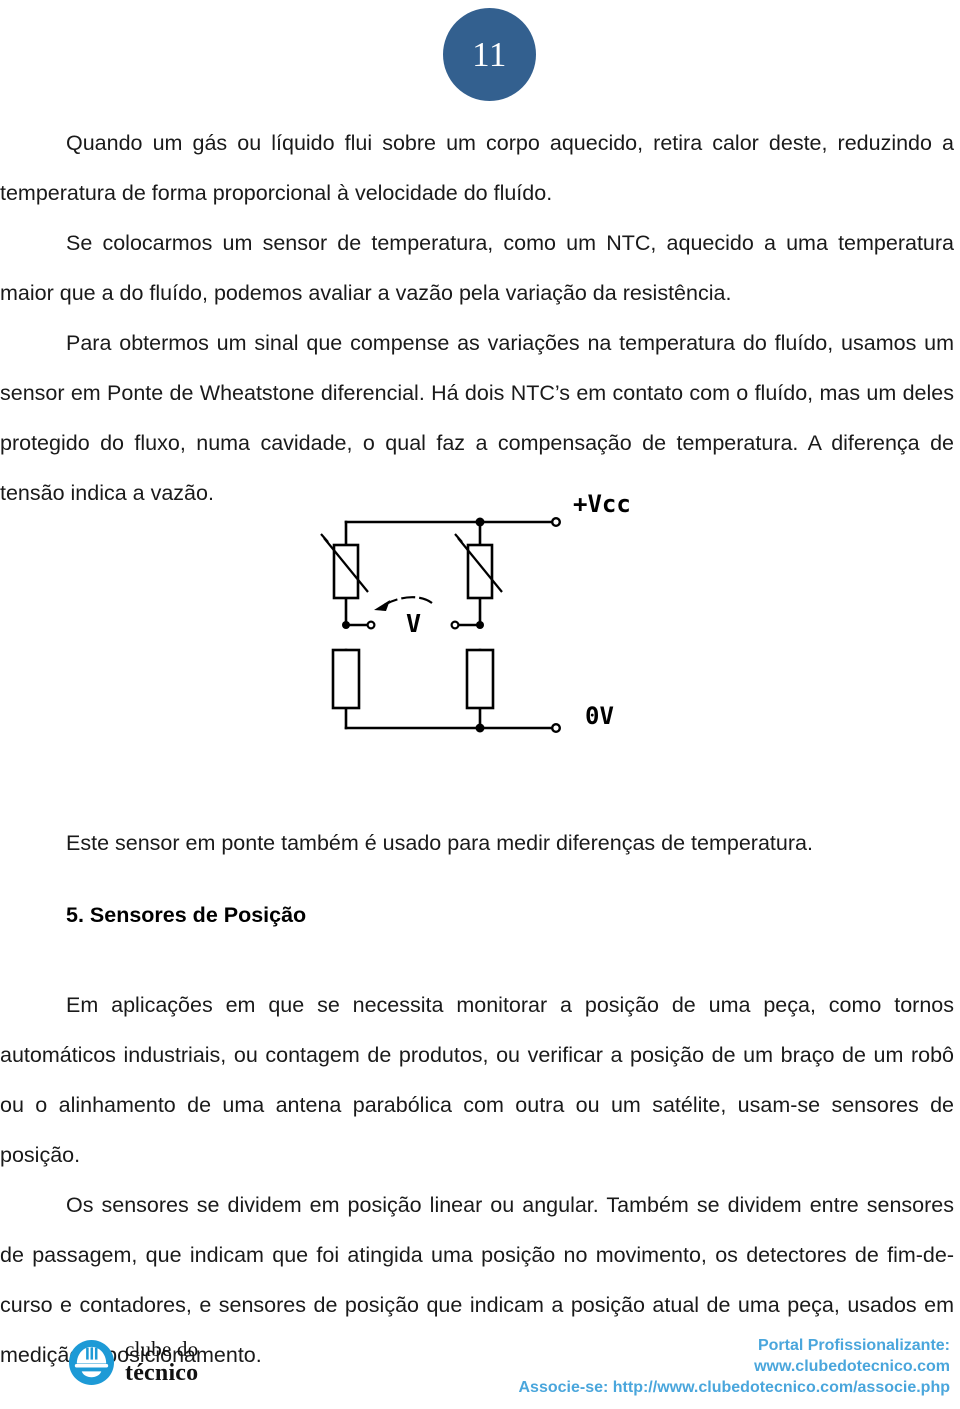  I want to click on section-heading-sensores-de-posicao: 5. Sensores de Posição, so click(186, 915).